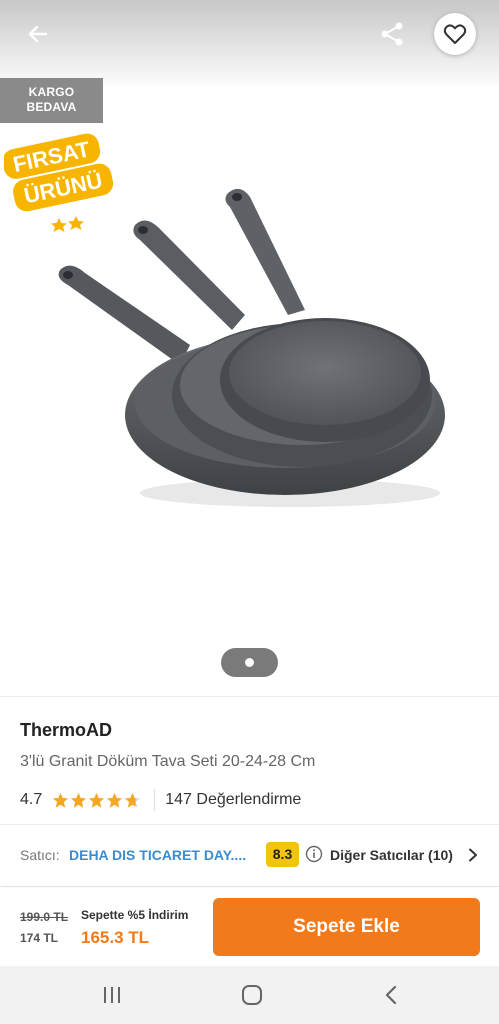 The width and height of the screenshot is (499, 1024). What do you see at coordinates (135, 915) in the screenshot?
I see `cart-discount-label: Sepette %5 İndirim` at bounding box center [135, 915].